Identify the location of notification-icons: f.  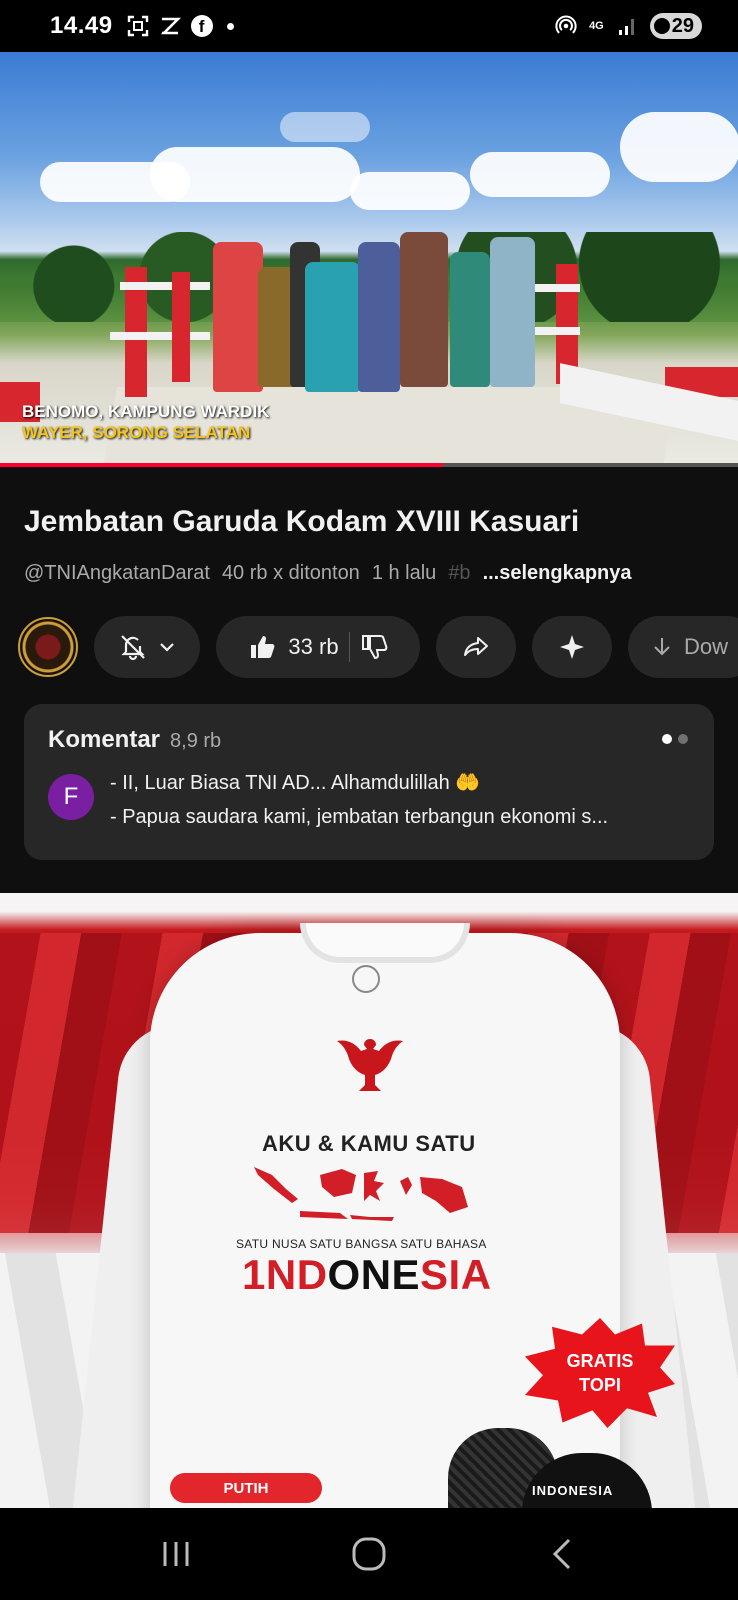
(180, 26).